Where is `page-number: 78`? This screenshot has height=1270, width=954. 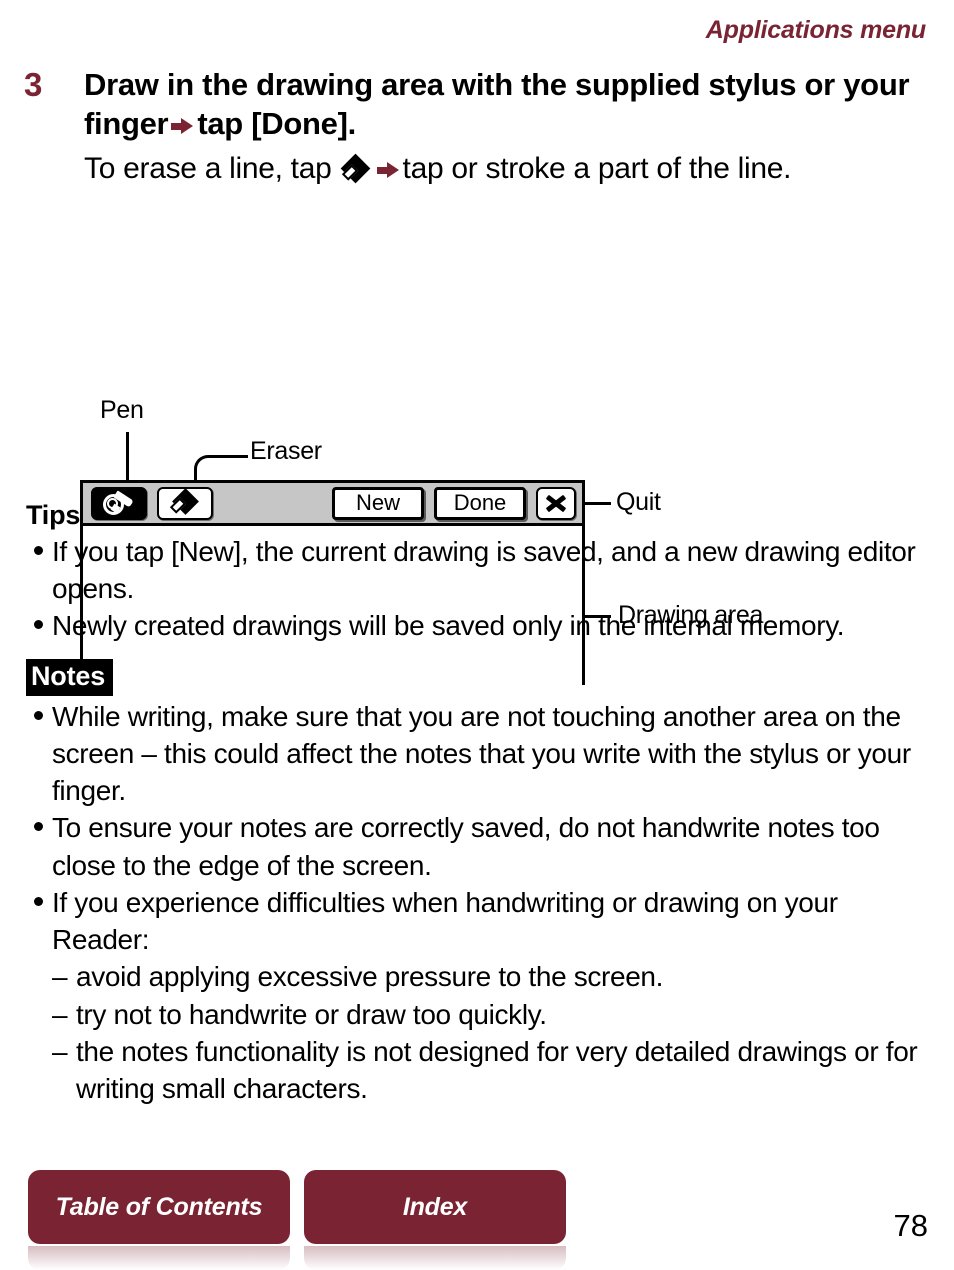 page-number: 78 is located at coordinates (910, 1225).